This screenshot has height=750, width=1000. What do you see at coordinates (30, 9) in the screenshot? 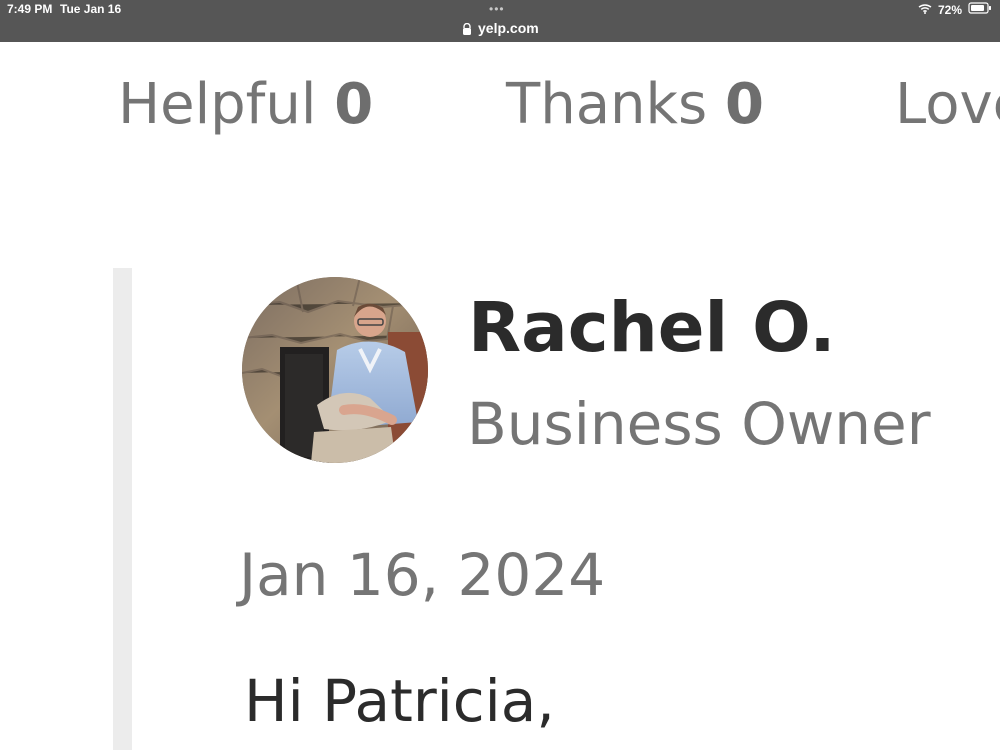
I see `status-time: 7:49 PM` at bounding box center [30, 9].